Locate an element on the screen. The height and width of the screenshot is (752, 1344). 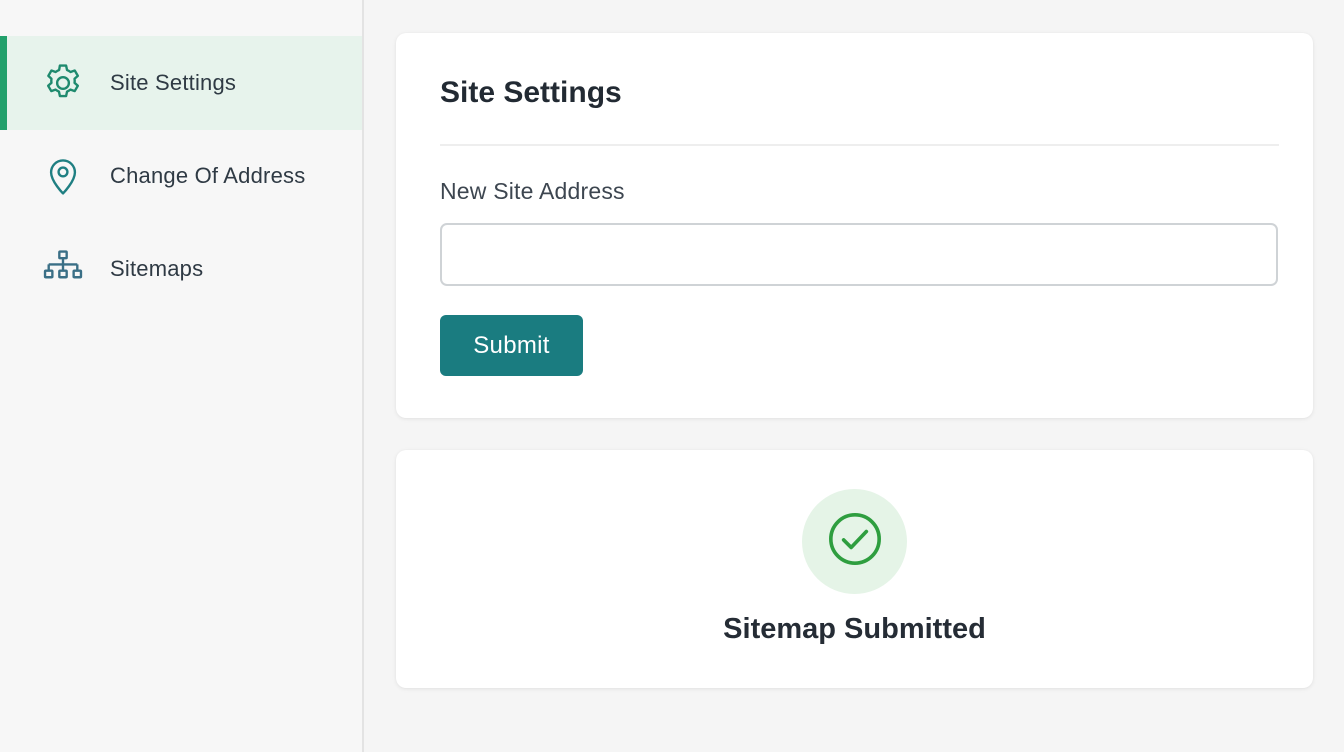
sidebar-item-label: Change Of Address is located at coordinates (208, 175).